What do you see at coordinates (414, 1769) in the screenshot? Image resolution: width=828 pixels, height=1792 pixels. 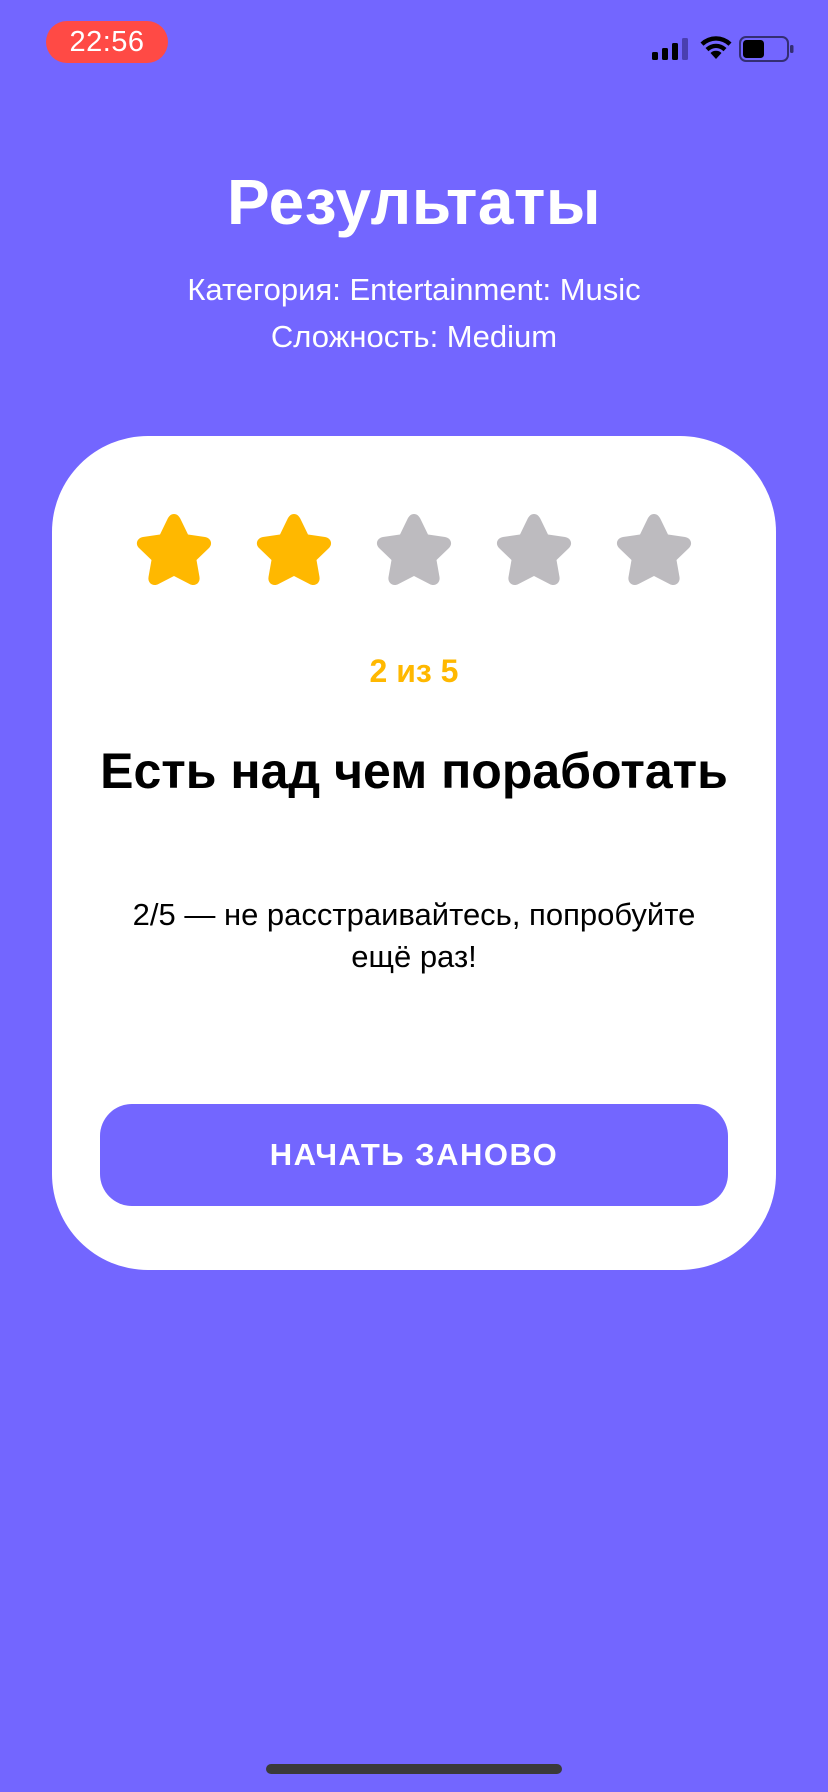 I see `home-indicator` at bounding box center [414, 1769].